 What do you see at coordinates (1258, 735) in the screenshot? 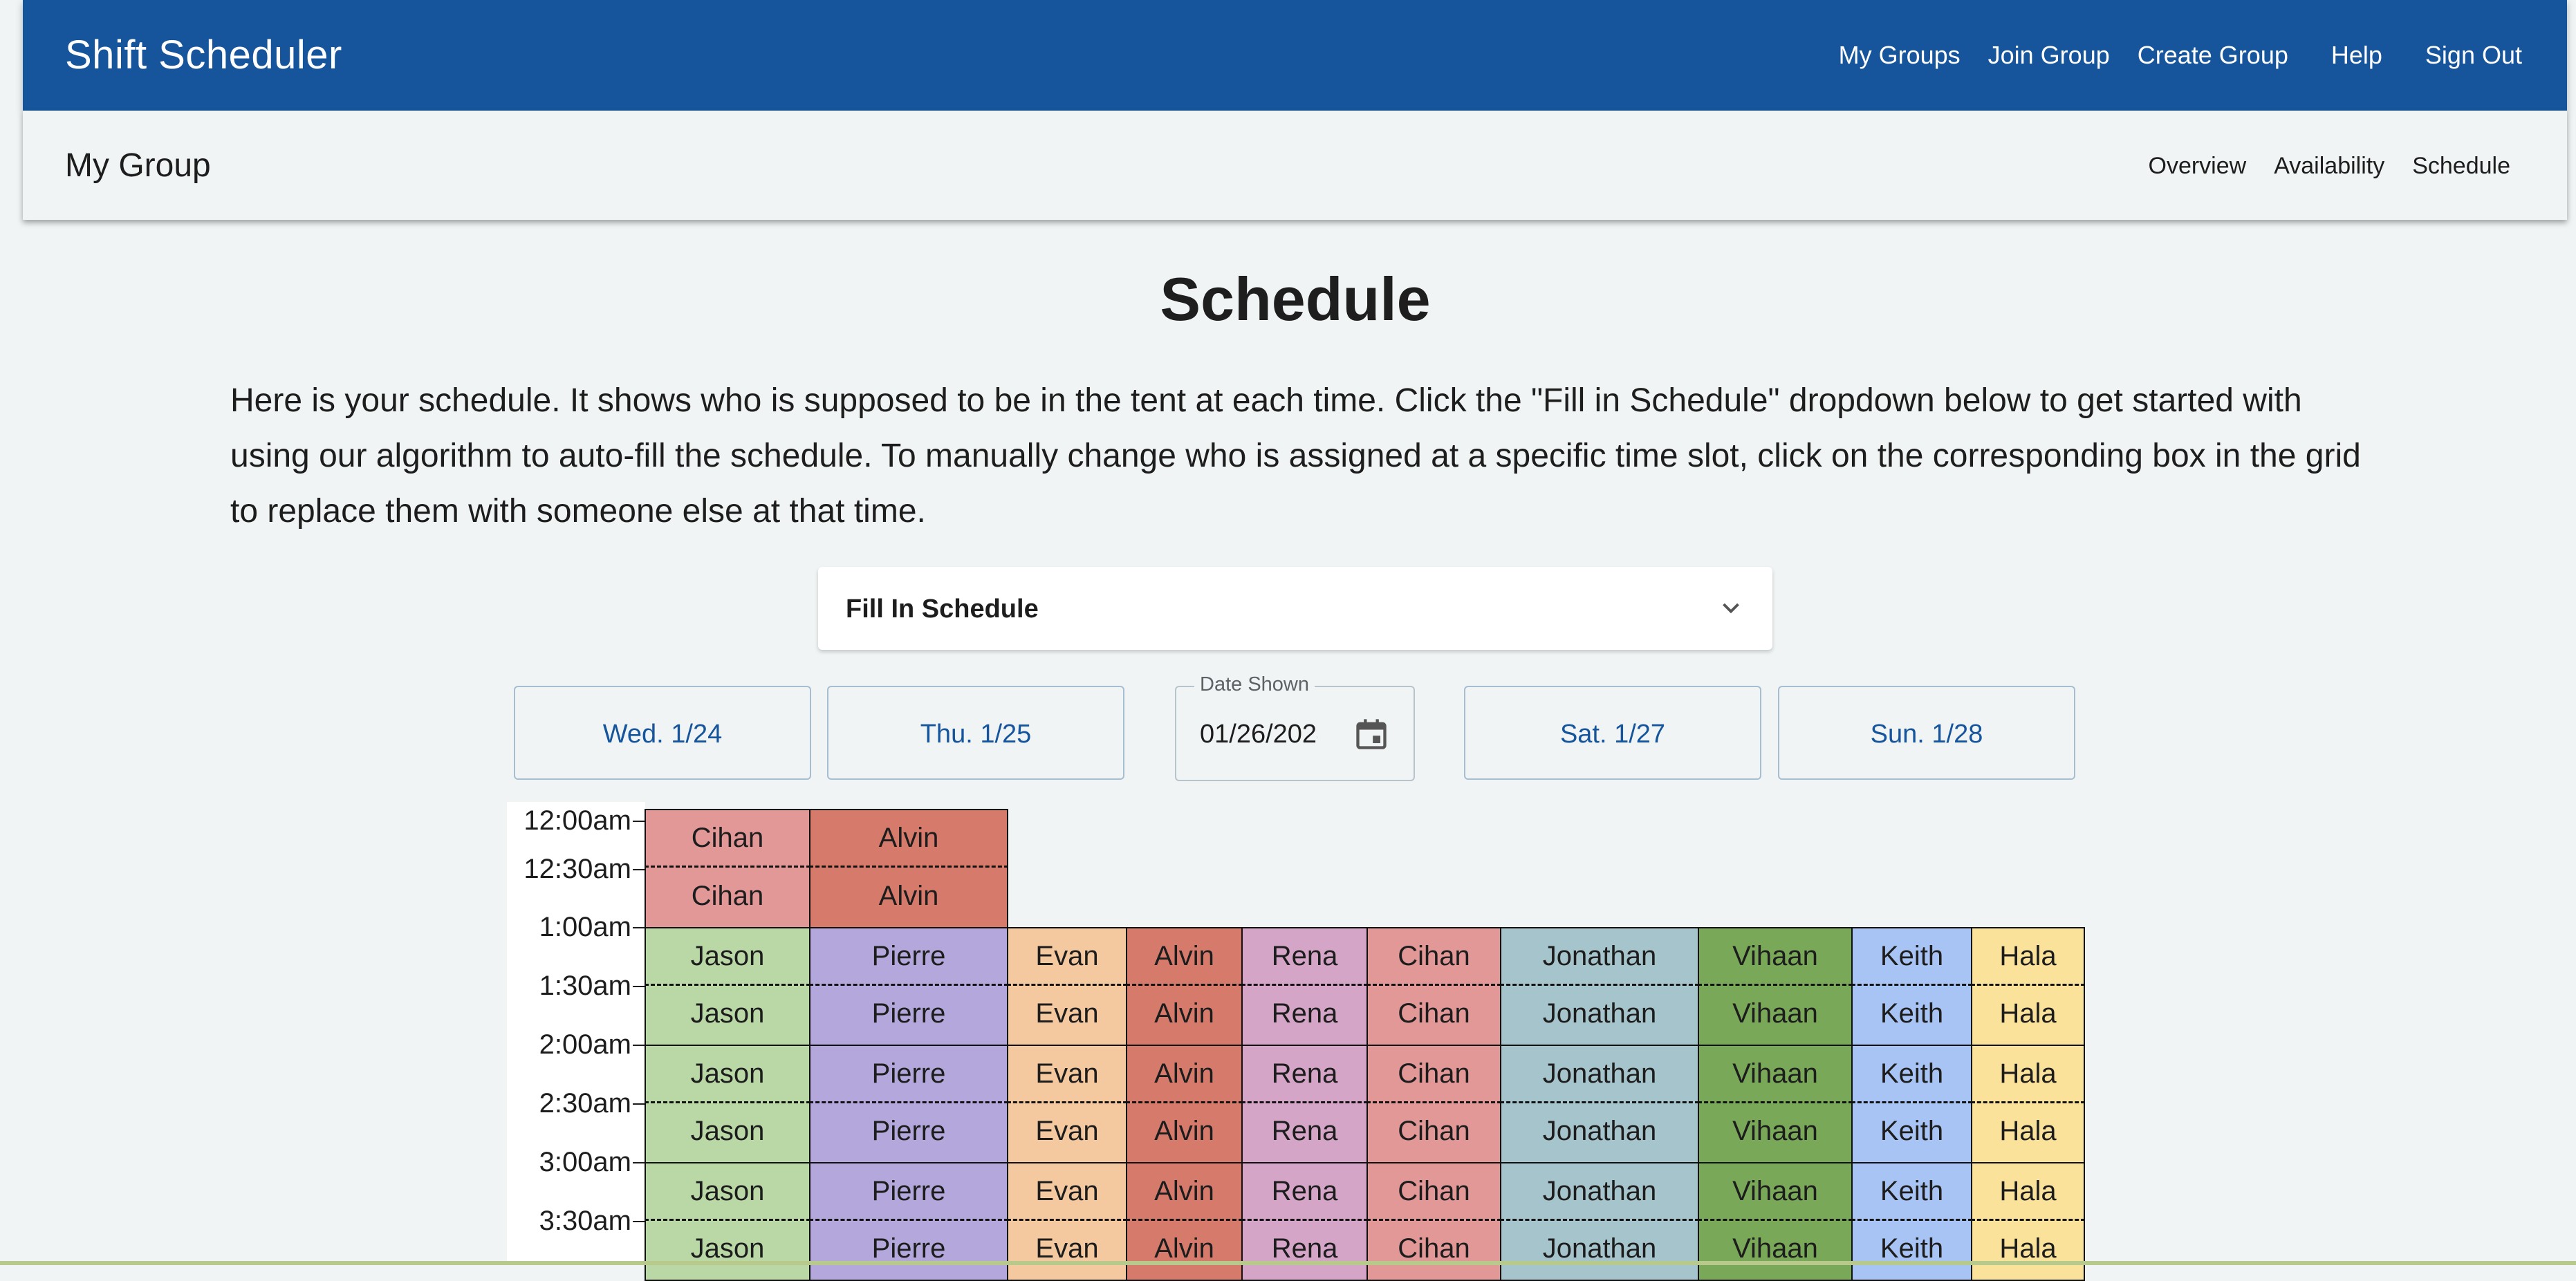
I see `date-shown-value: 01/26/2024` at bounding box center [1258, 735].